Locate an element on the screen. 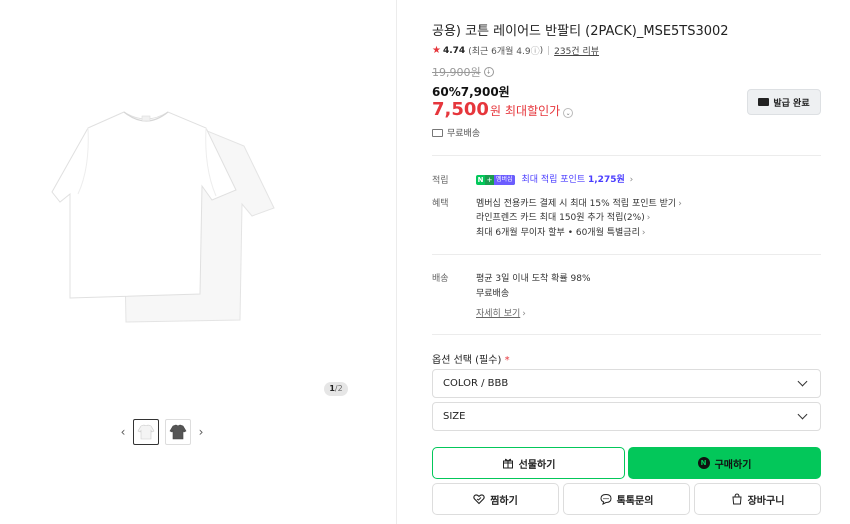 Image resolution: width=850 pixels, height=524 pixels. chat-icon is located at coordinates (606, 499).